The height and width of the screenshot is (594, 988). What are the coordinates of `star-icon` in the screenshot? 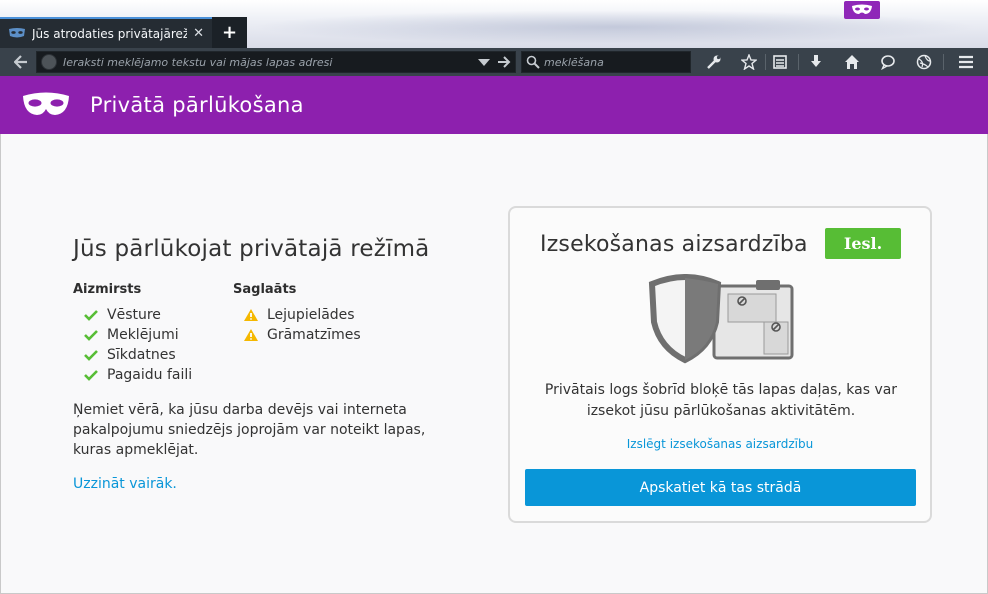 It's located at (749, 62).